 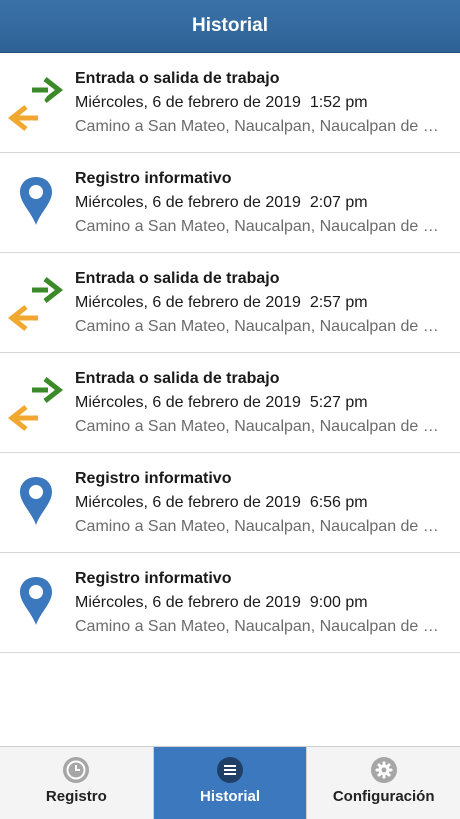 What do you see at coordinates (221, 302) in the screenshot?
I see `item-datetime: Miércoles, 6 de febrero de 2019 2:57 pm` at bounding box center [221, 302].